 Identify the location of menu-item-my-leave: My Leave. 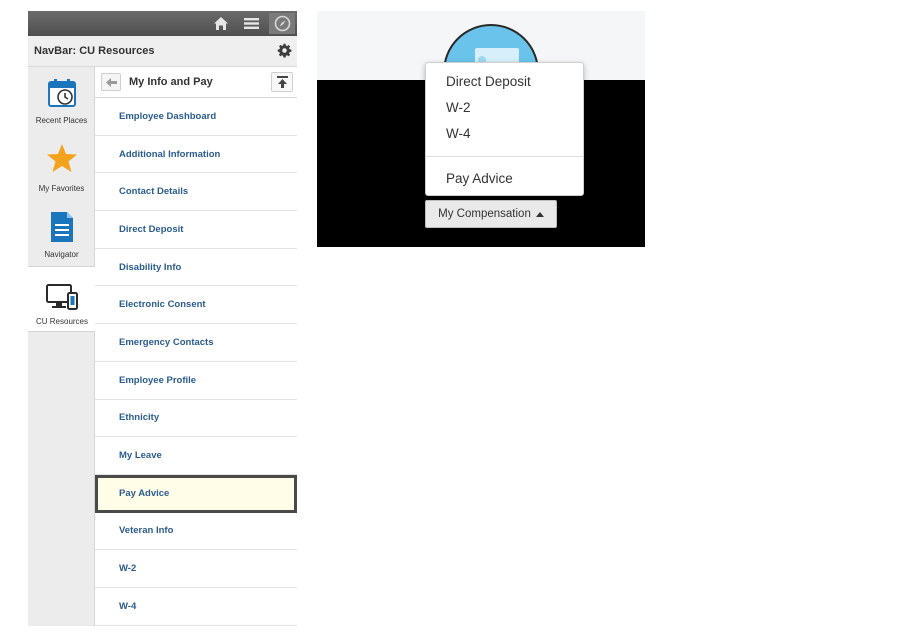
(196, 456).